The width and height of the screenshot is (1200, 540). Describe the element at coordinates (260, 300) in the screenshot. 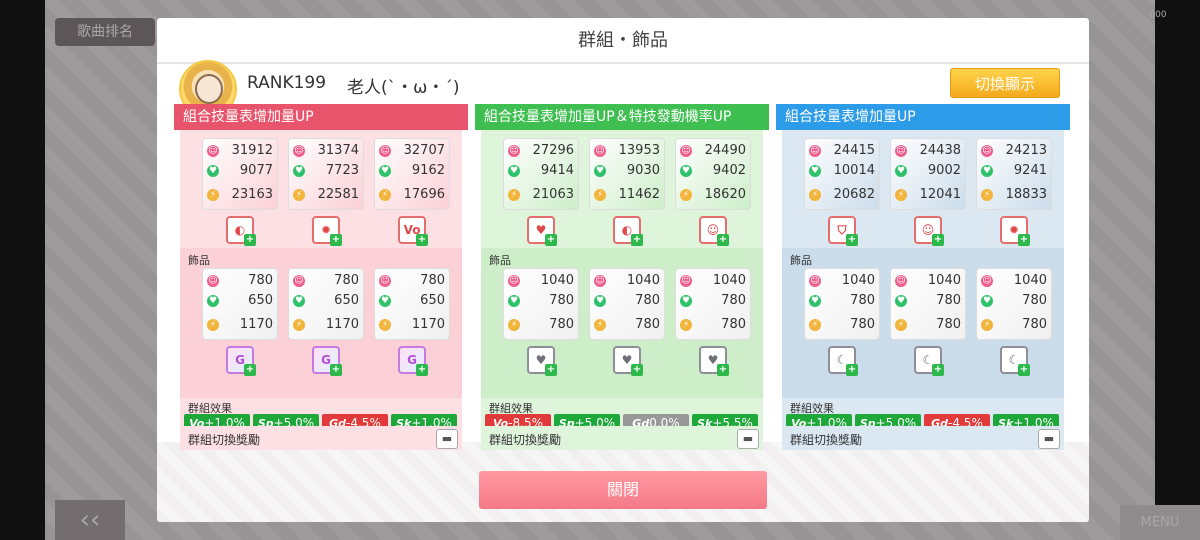

I see `accessory-sp-value: 650` at that location.